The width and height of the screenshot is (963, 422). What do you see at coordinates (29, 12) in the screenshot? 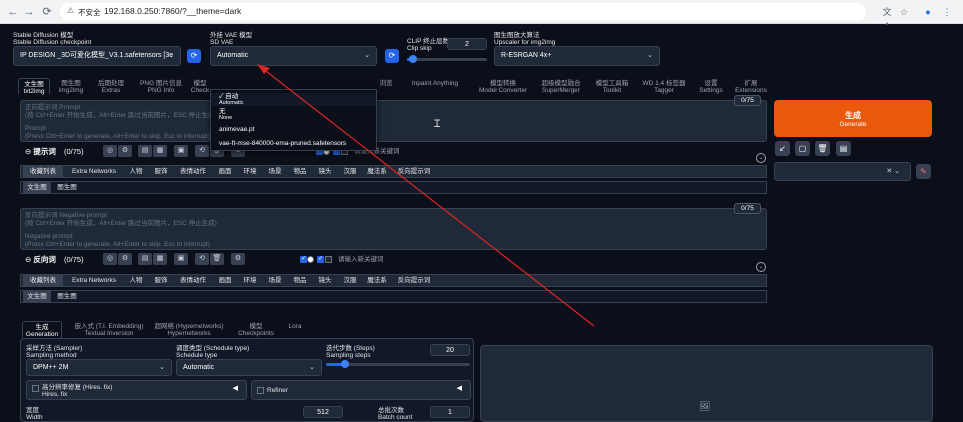
I see `forward-button: →` at bounding box center [29, 12].